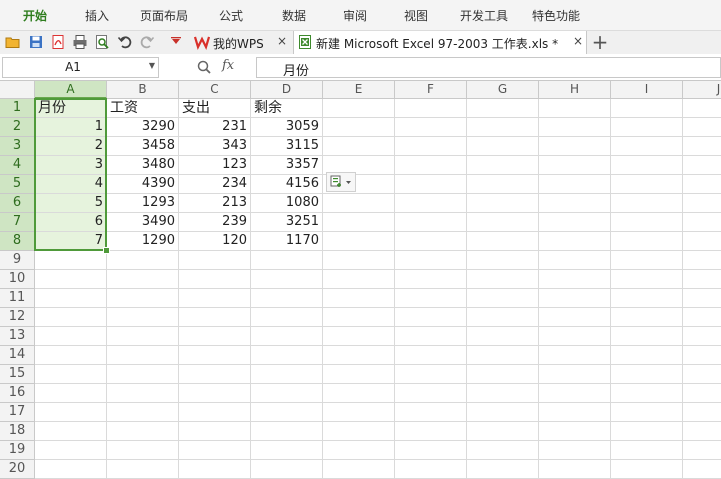 The image size is (721, 479). Describe the element at coordinates (71, 165) in the screenshot. I see `cell-a4: 3` at that location.